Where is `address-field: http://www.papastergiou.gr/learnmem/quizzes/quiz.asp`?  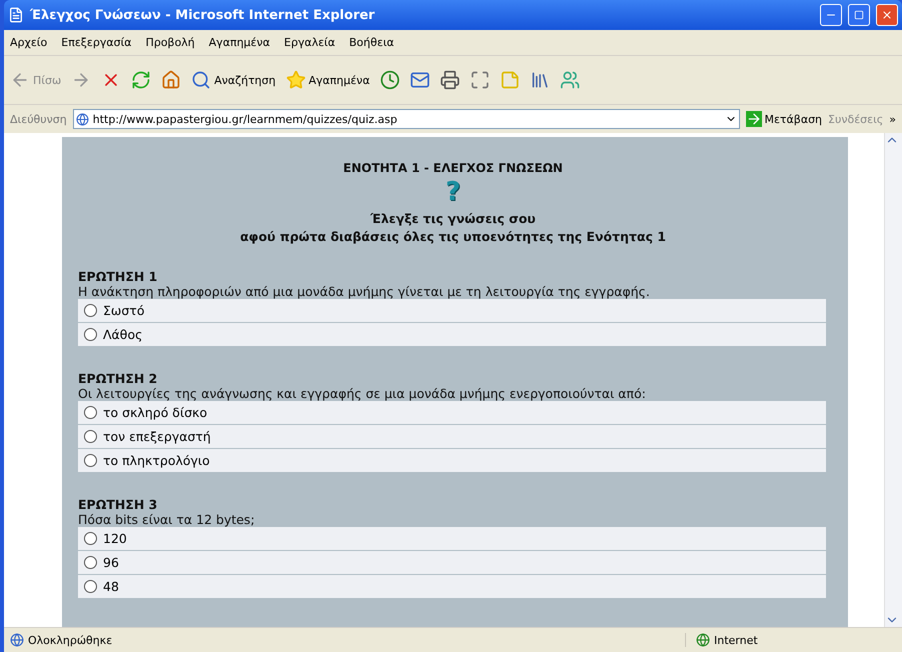 address-field: http://www.papastergiou.gr/learnmem/quizzes/quiz.asp is located at coordinates (406, 119).